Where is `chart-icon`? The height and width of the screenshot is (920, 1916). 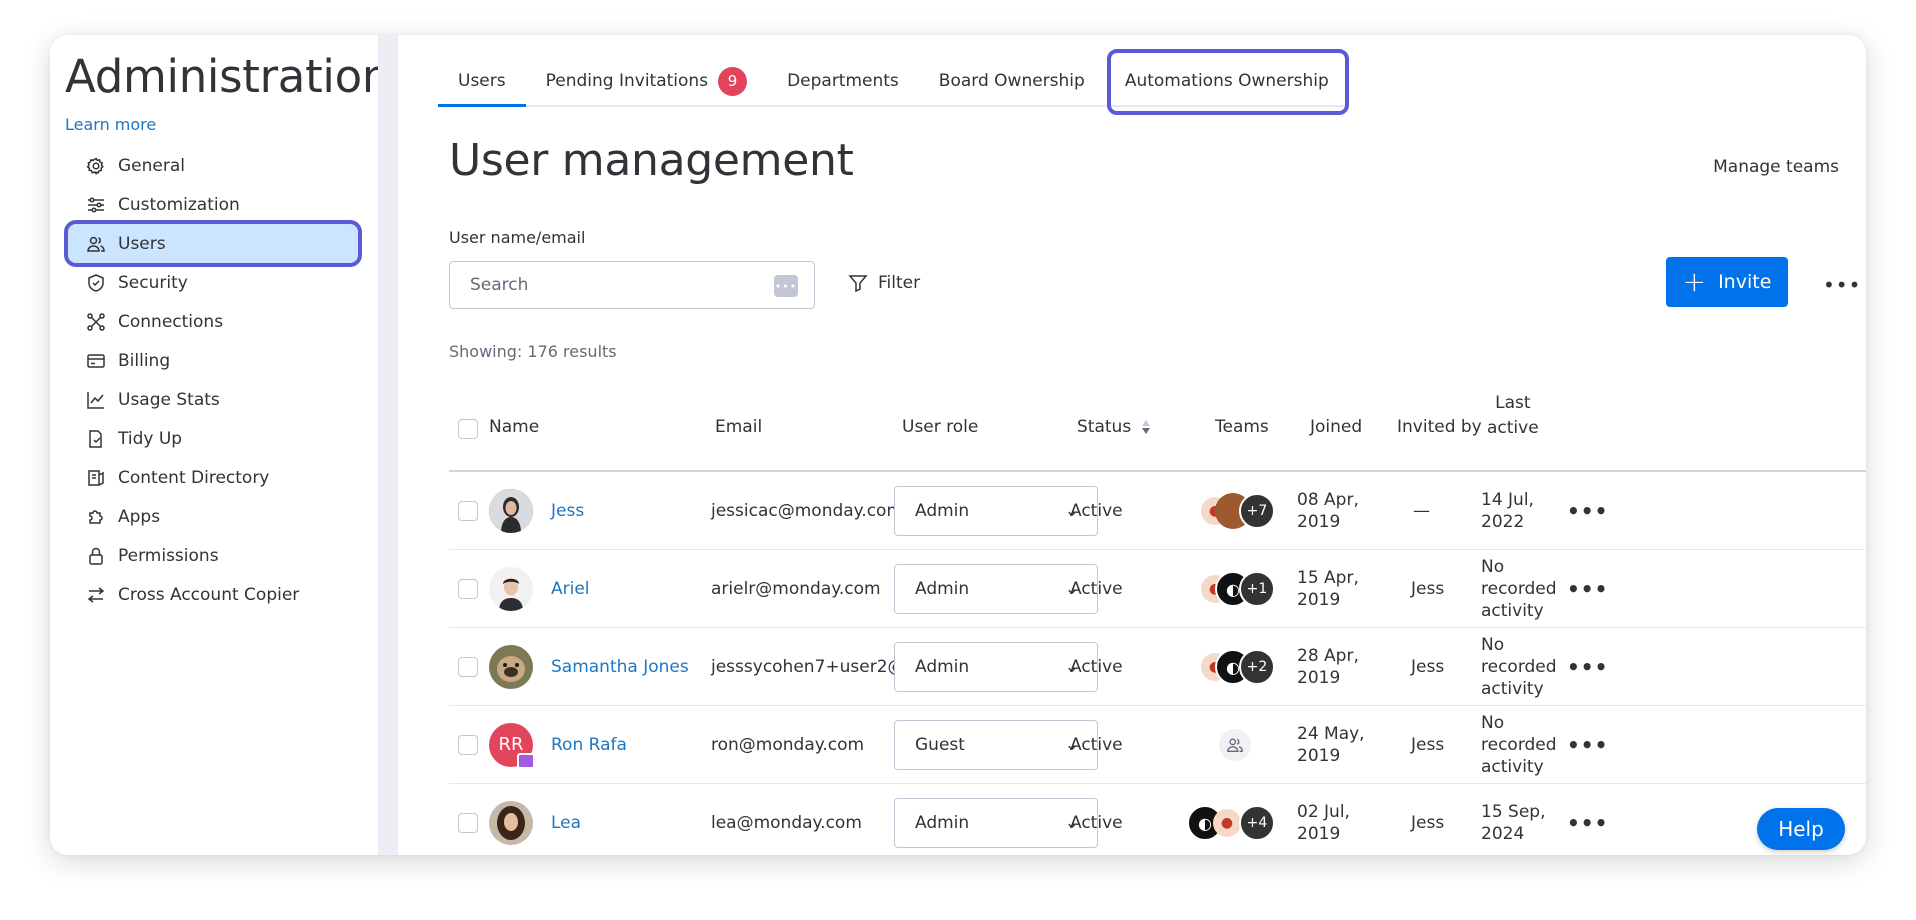 chart-icon is located at coordinates (96, 400).